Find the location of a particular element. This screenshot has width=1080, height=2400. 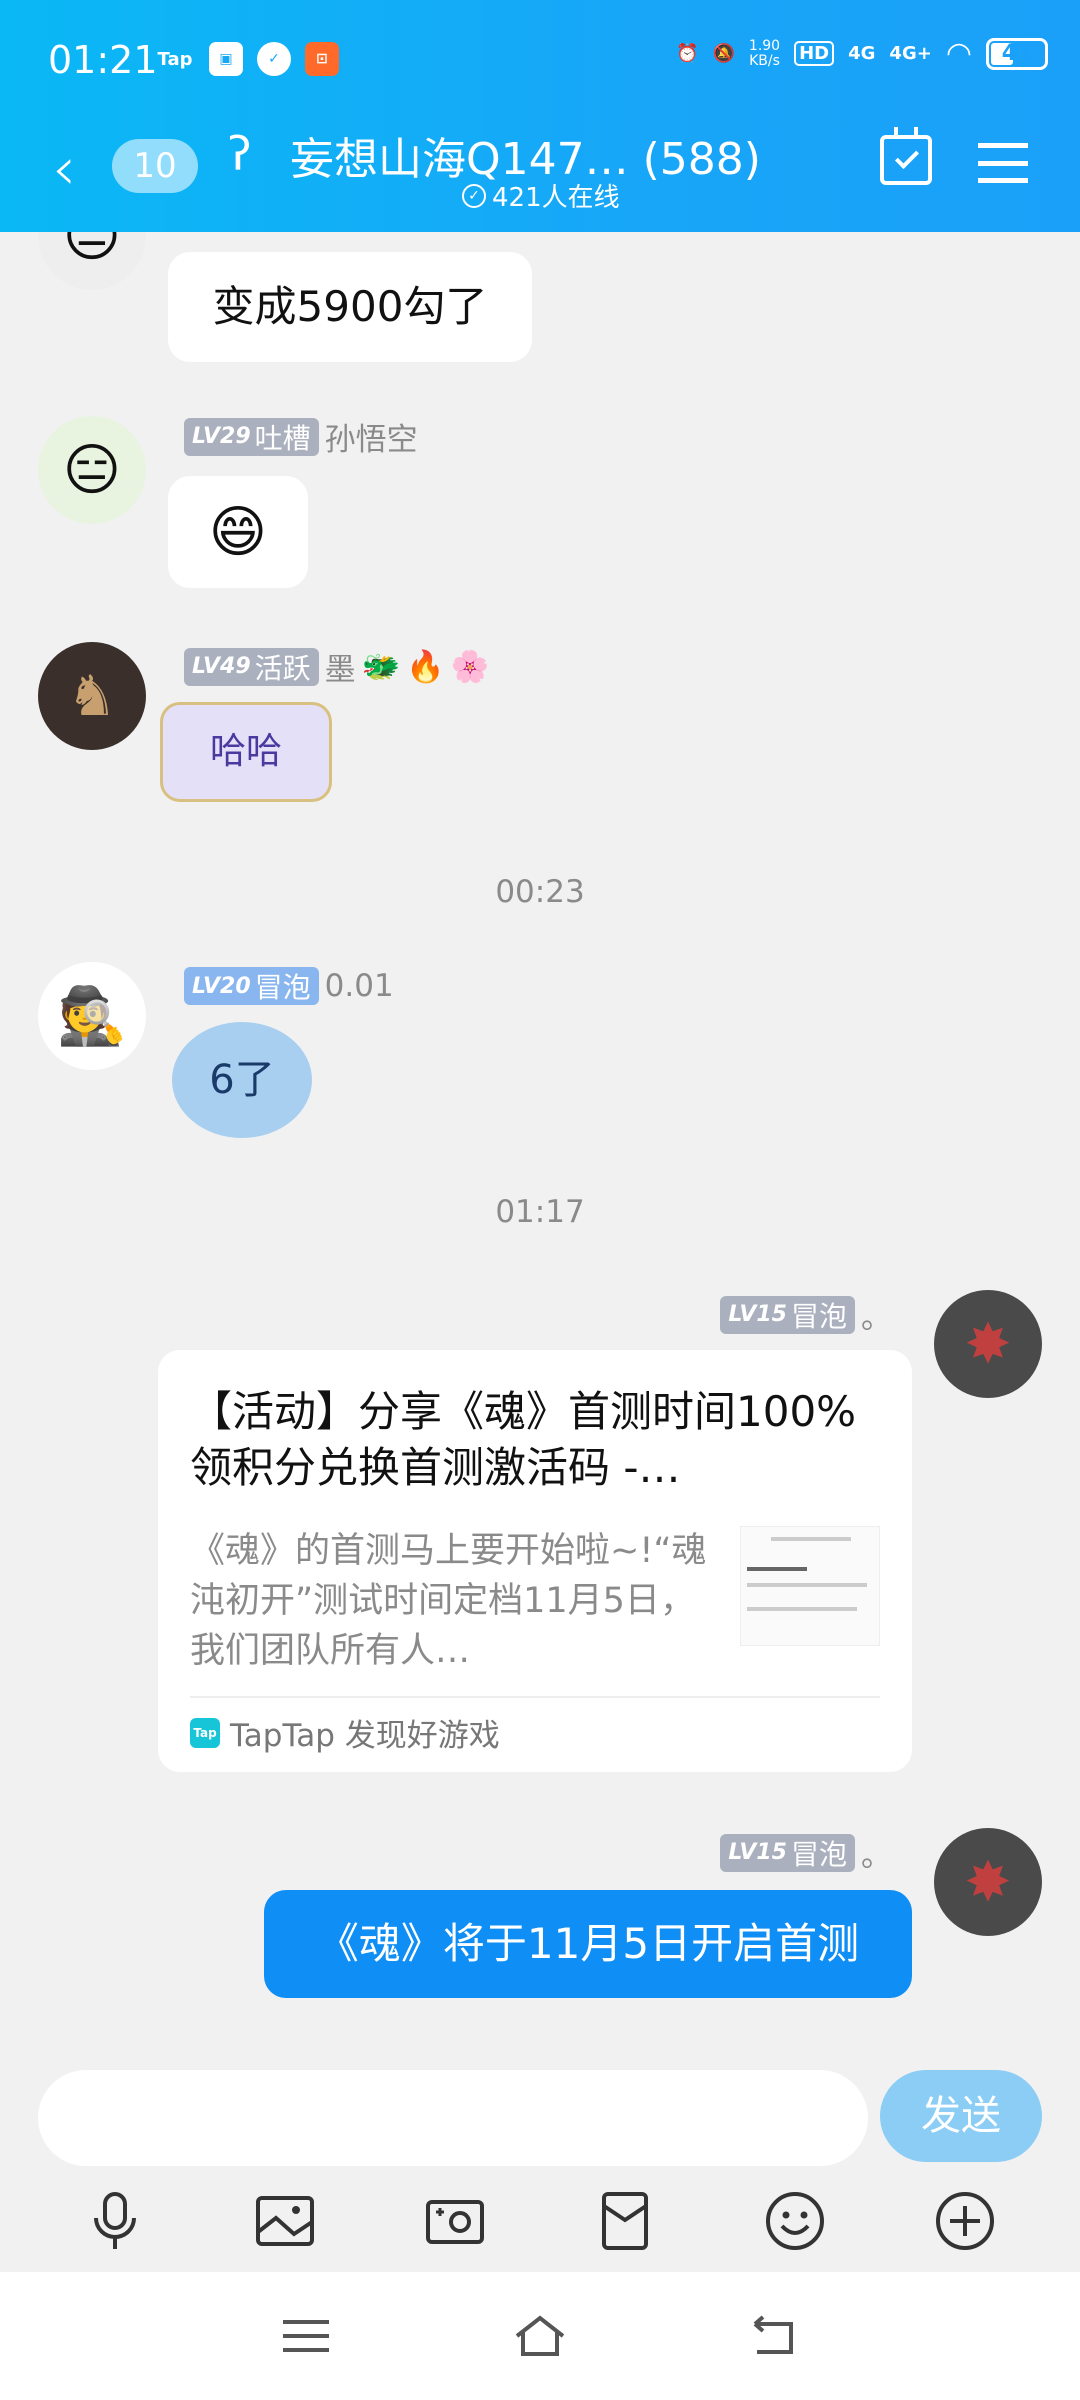

alarm-icon: ⏰ is located at coordinates (687, 53).